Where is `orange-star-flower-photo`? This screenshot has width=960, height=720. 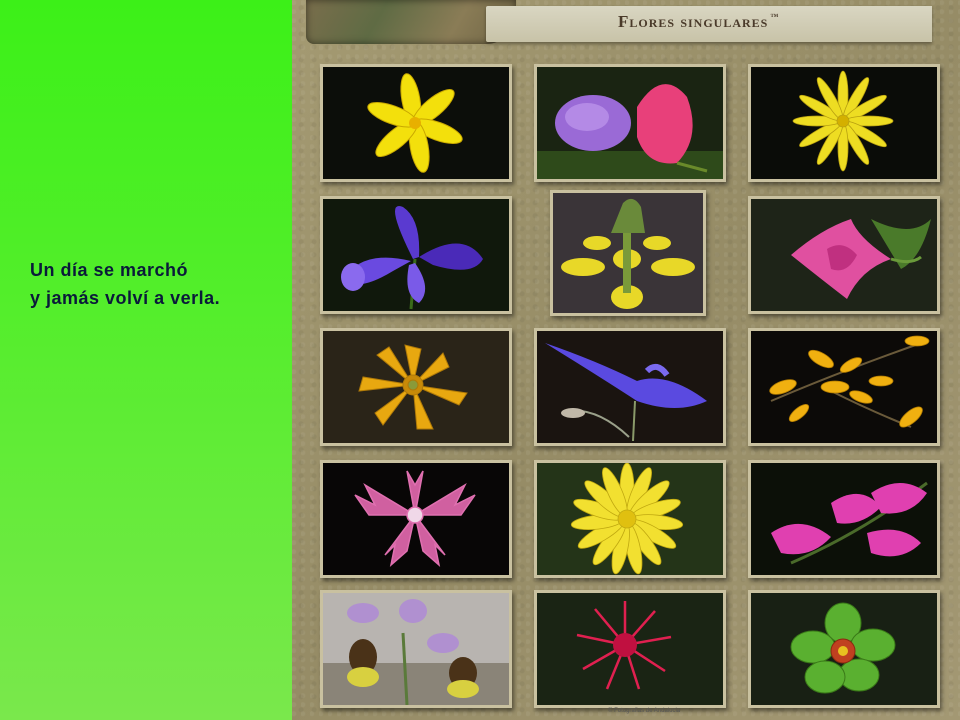 orange-star-flower-photo is located at coordinates (416, 387).